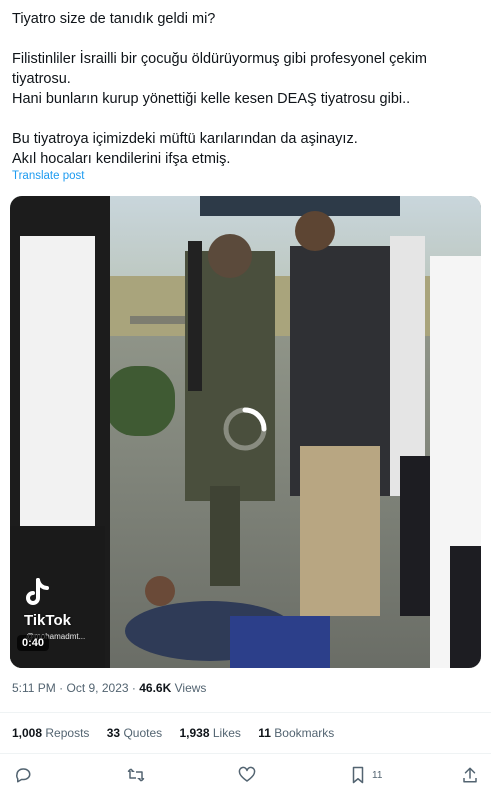 Image resolution: width=491 pixels, height=794 pixels. Describe the element at coordinates (194, 733) in the screenshot. I see `likes-count: 1,938` at that location.